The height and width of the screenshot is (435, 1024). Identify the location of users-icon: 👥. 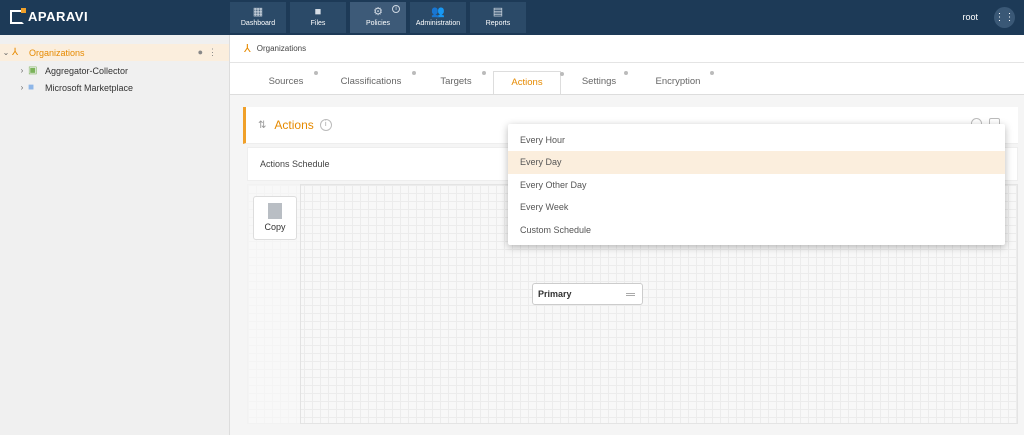
(438, 12).